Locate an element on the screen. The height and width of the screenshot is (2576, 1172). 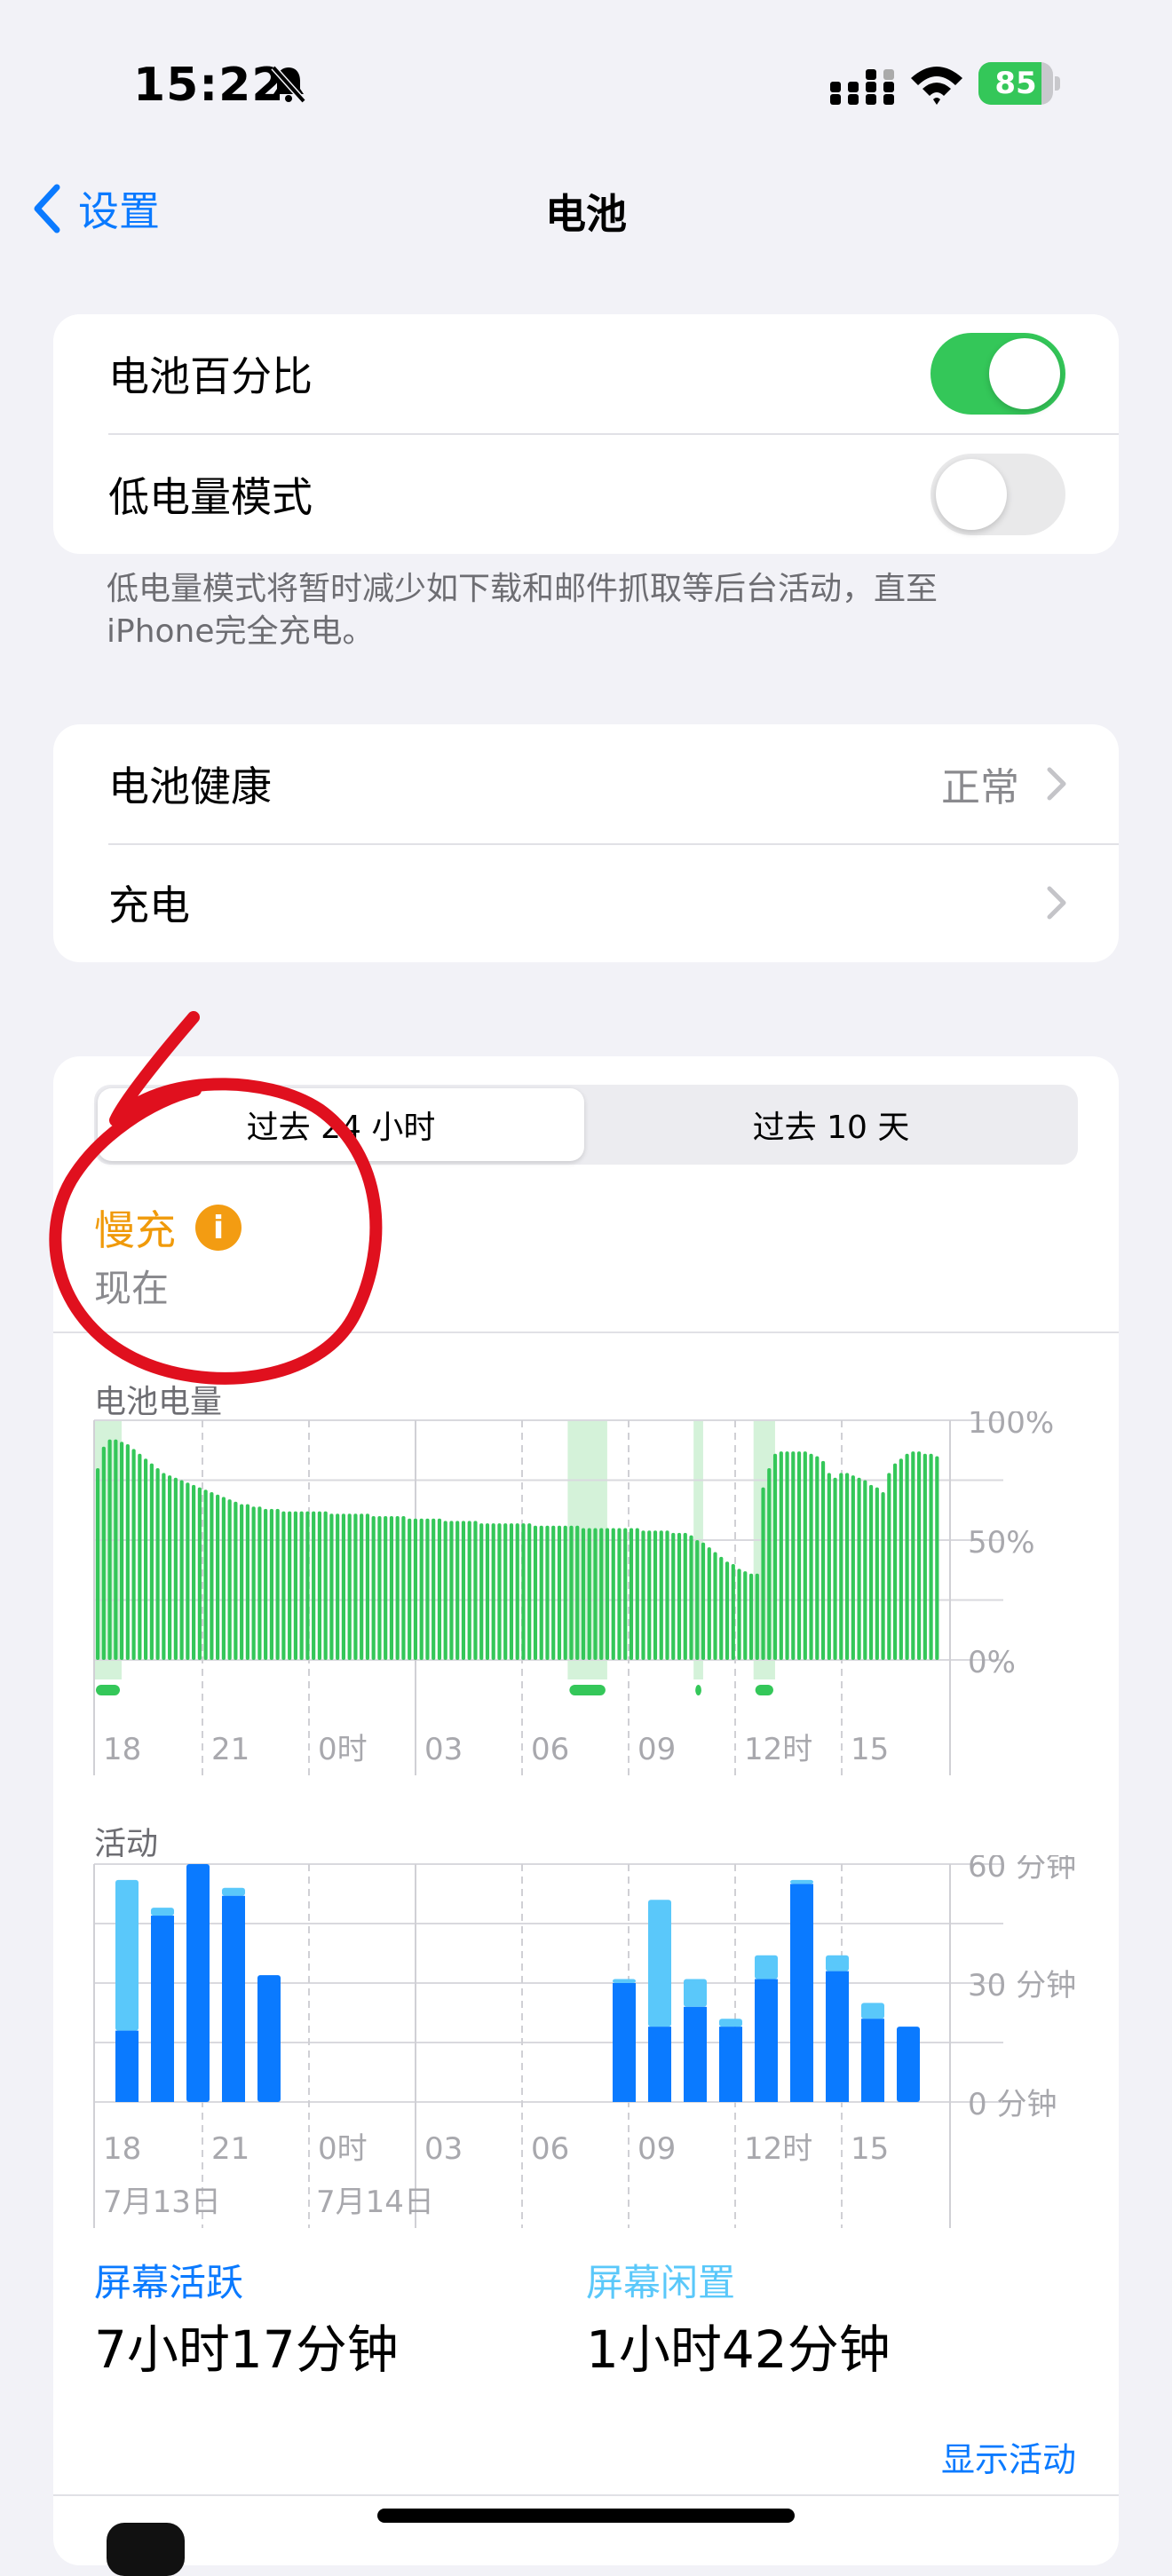
battery-percentage-toggle is located at coordinates (998, 374).